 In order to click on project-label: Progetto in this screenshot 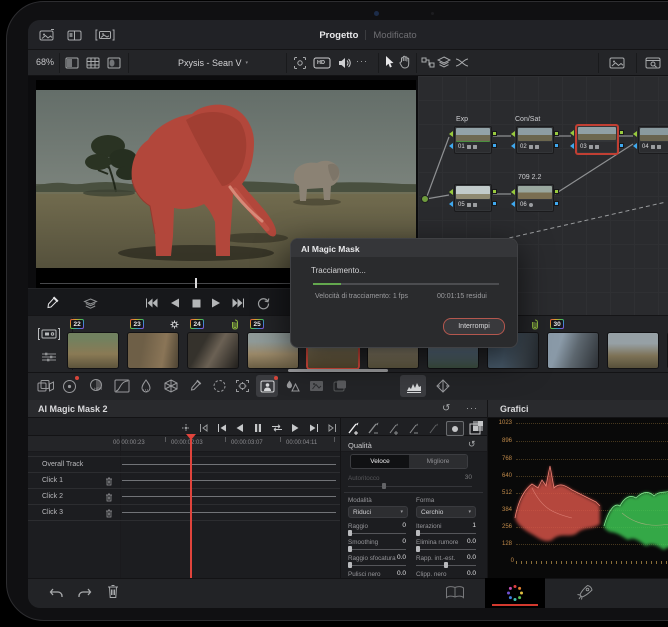, I will do `click(338, 35)`.